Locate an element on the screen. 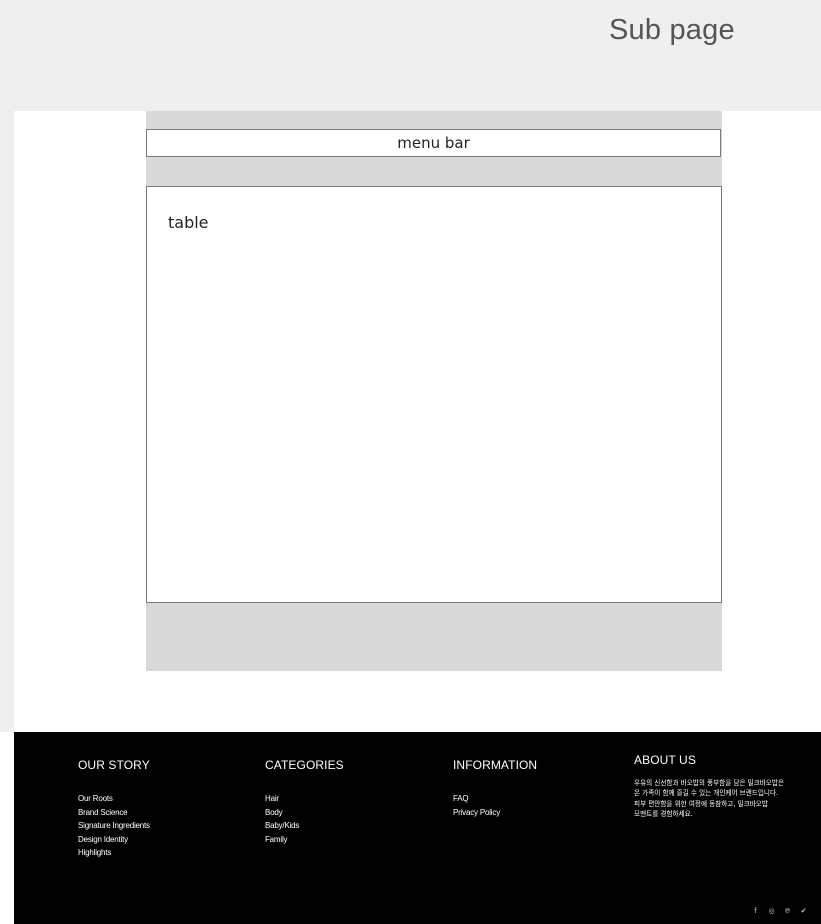 This screenshot has height=924, width=821. footer-link-faq: FAQ is located at coordinates (495, 799).